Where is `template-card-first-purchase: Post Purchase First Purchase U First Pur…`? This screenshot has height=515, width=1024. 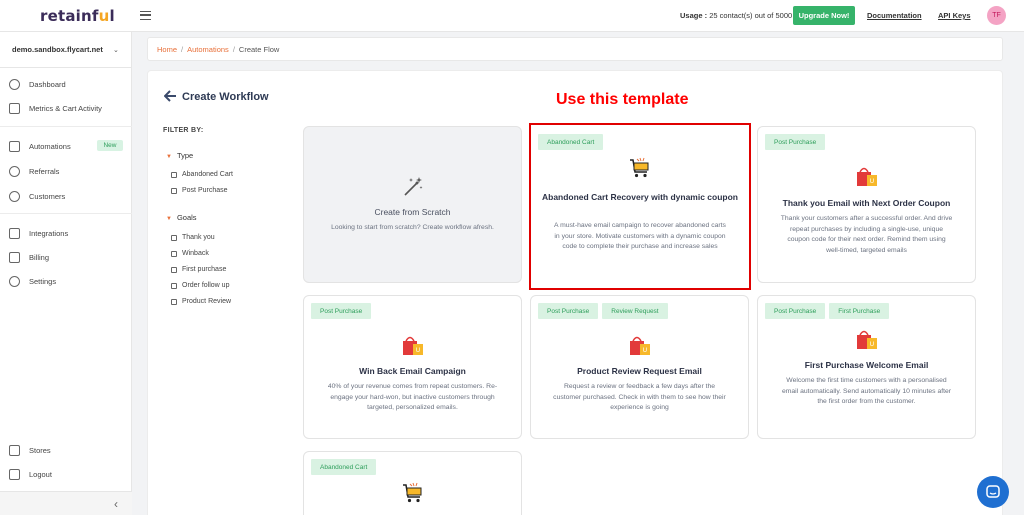 template-card-first-purchase: Post Purchase First Purchase U First Pur… is located at coordinates (866, 367).